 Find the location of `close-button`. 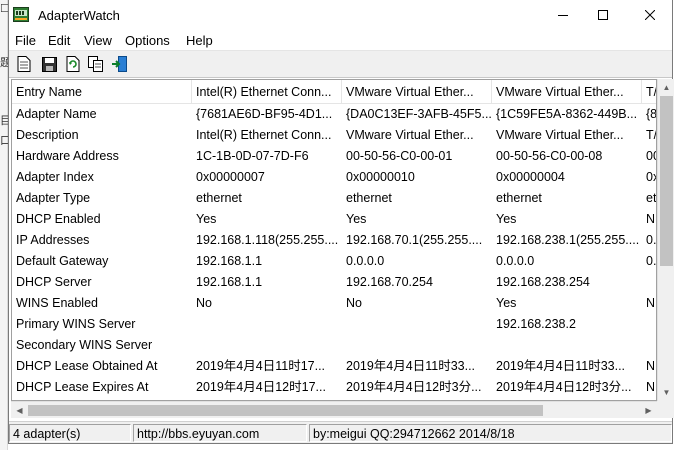

close-button is located at coordinates (650, 15).